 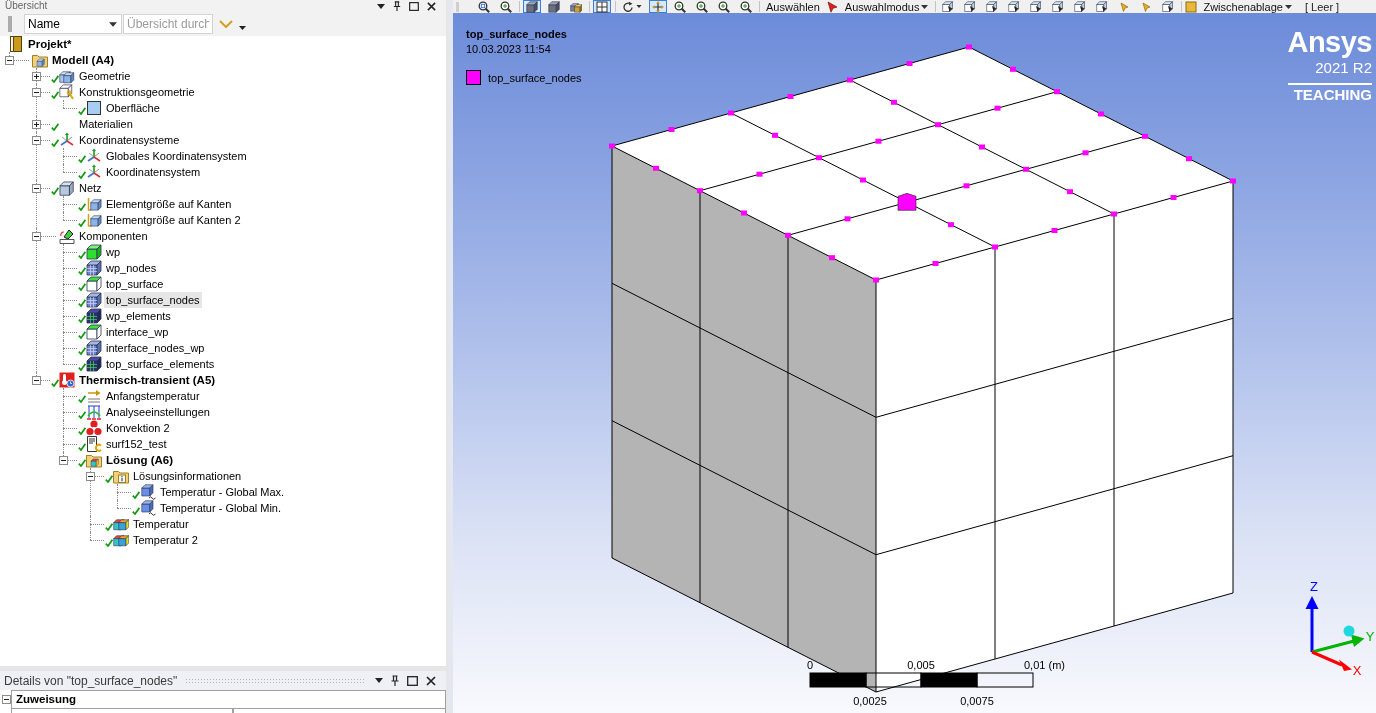 I want to click on tree-item: Lösung (A6), so click(x=140, y=460).